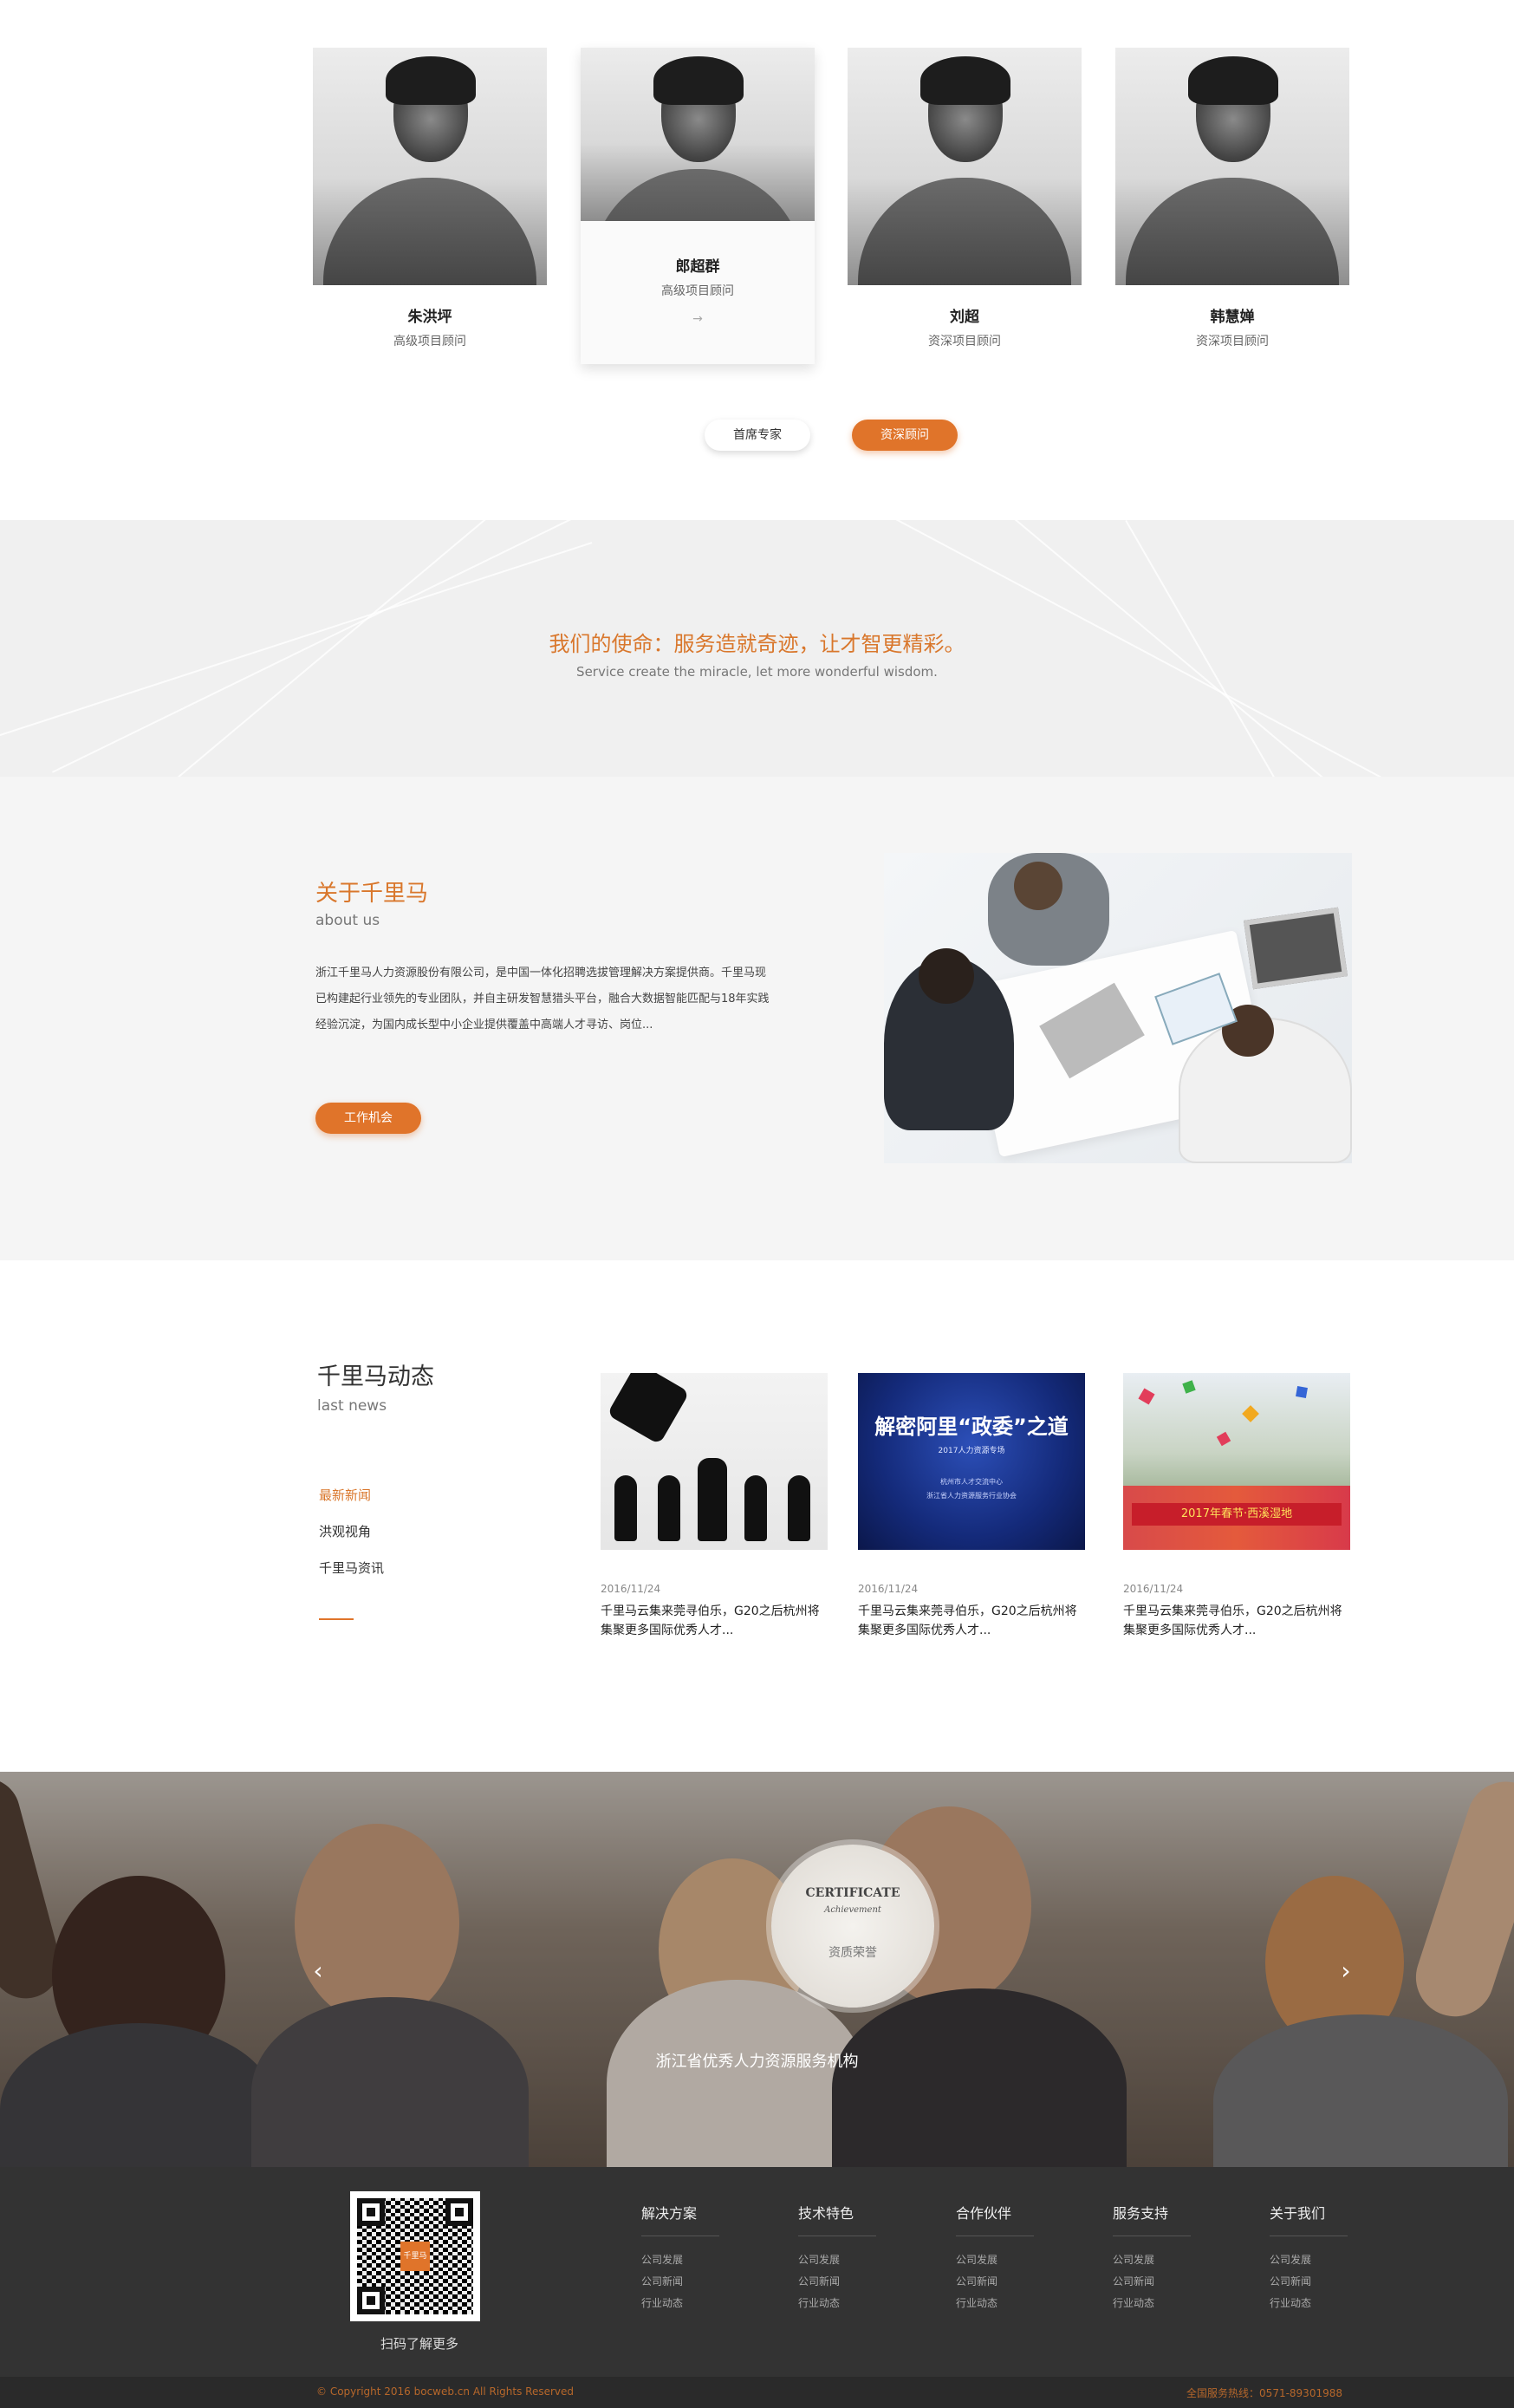 This screenshot has width=1514, height=2408. What do you see at coordinates (345, 1495) in the screenshot?
I see `category-latest-news: 最新新闻` at bounding box center [345, 1495].